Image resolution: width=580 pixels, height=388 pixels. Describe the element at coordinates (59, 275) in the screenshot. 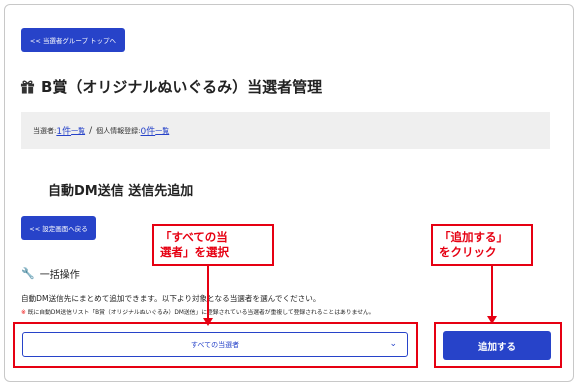

I see `bulk-operation-label: 一括操作` at that location.